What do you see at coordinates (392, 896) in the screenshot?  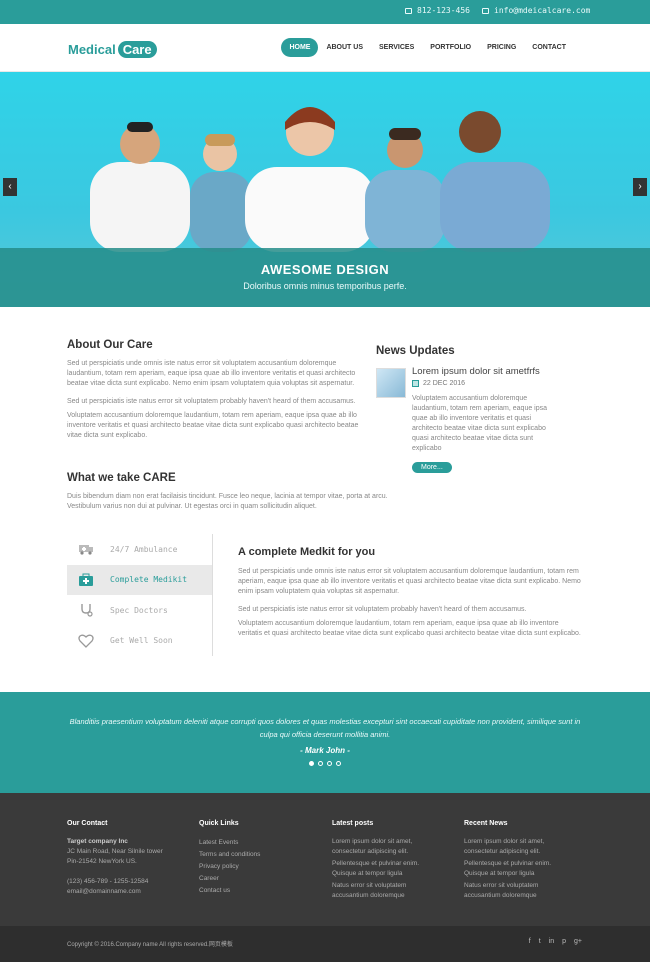 I see `footer-post: accusantium doloremque` at bounding box center [392, 896].